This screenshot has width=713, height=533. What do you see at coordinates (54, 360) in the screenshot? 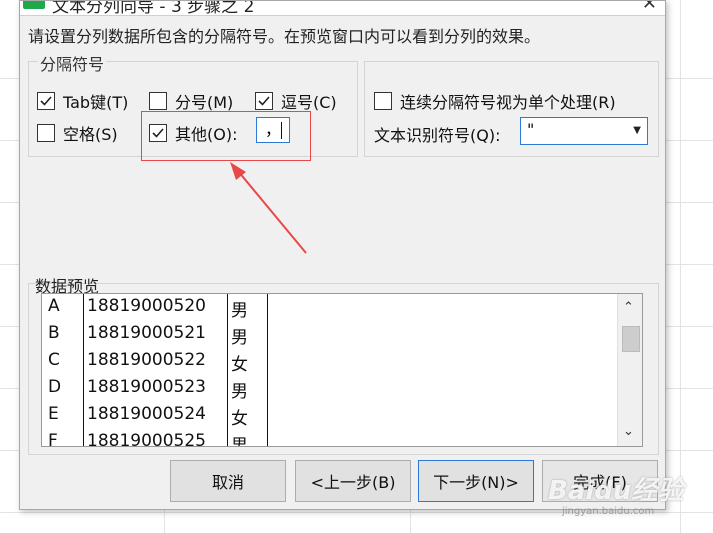
I see `preview-cell: C` at bounding box center [54, 360].